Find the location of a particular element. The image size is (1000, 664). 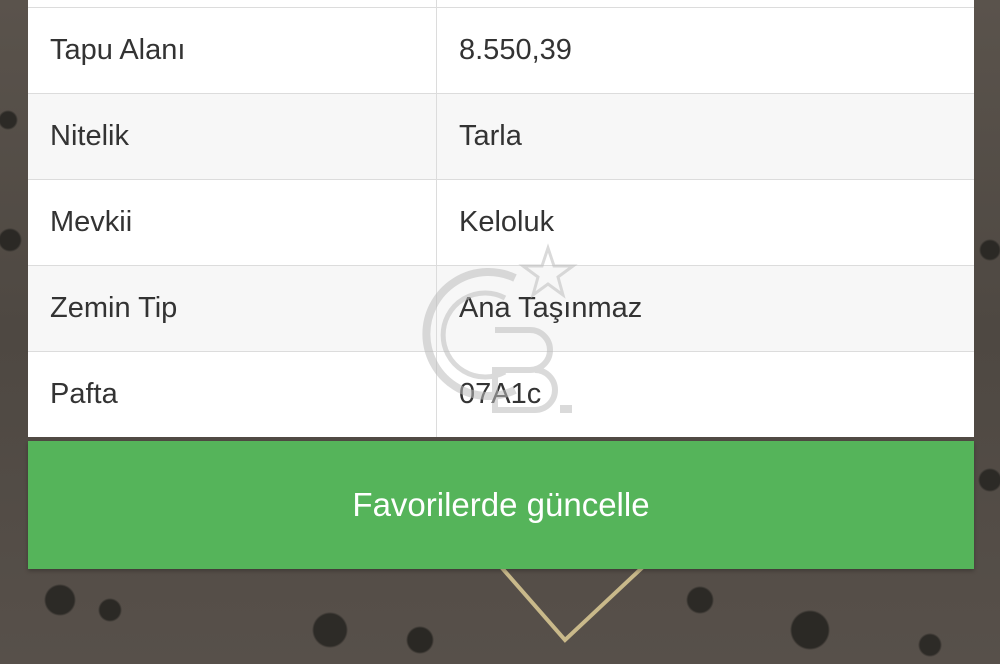

row-value-zemin-tip: Ana Taşınmaz is located at coordinates (705, 308).